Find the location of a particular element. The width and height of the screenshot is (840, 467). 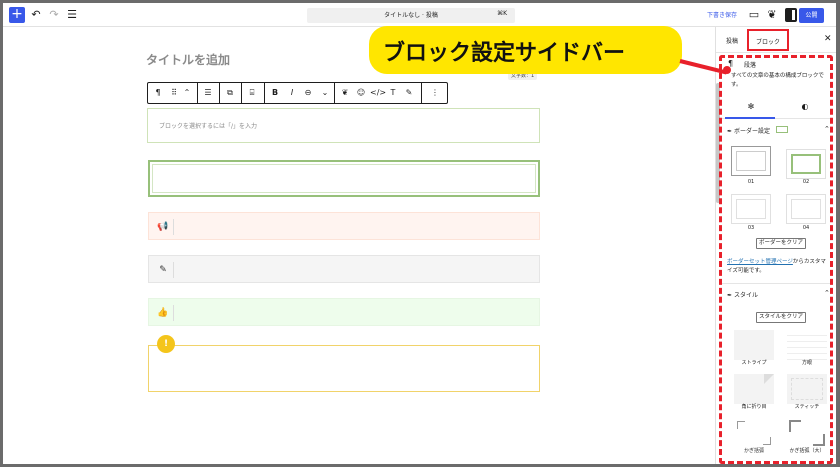

highlight-pen-icon: ✎ is located at coordinates (409, 93).